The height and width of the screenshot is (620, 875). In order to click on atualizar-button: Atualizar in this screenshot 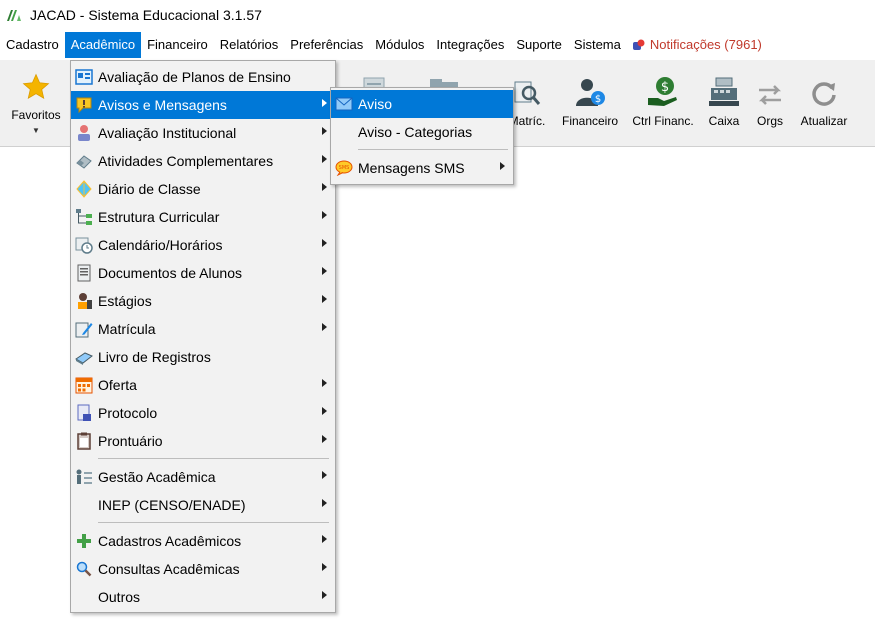, I will do `click(824, 101)`.